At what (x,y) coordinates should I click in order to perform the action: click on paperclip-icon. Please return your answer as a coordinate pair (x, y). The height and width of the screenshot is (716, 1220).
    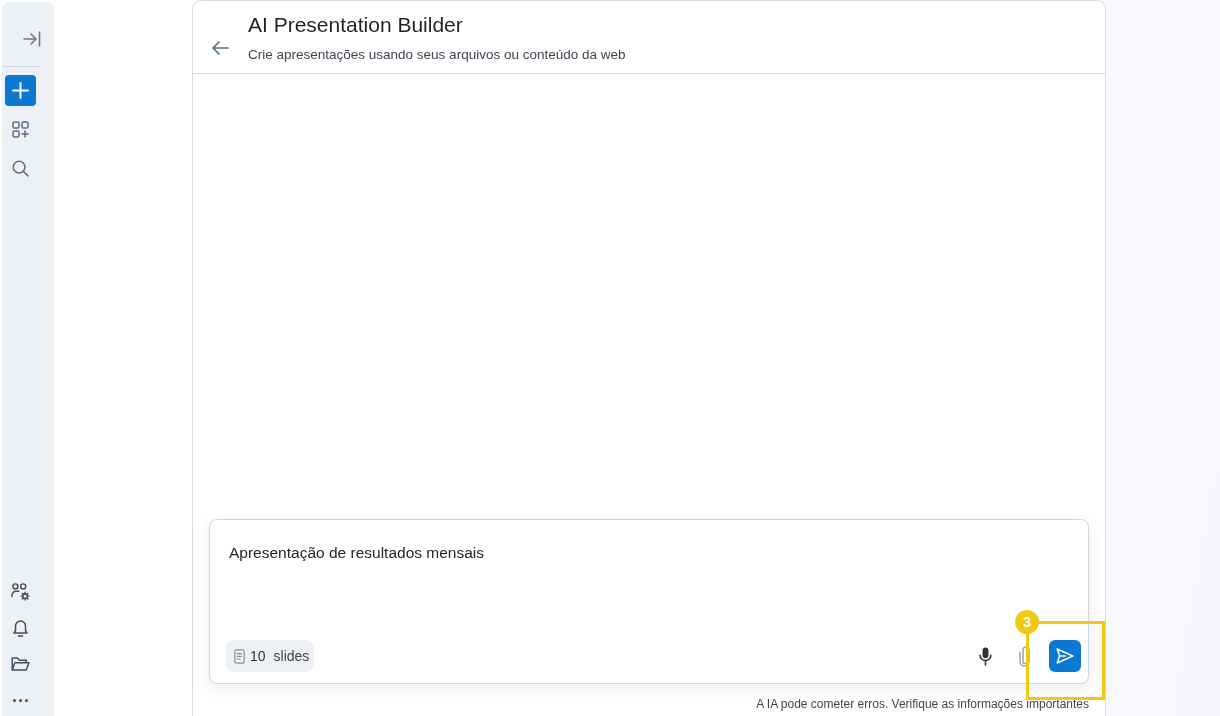
    Looking at the image, I should click on (1024, 656).